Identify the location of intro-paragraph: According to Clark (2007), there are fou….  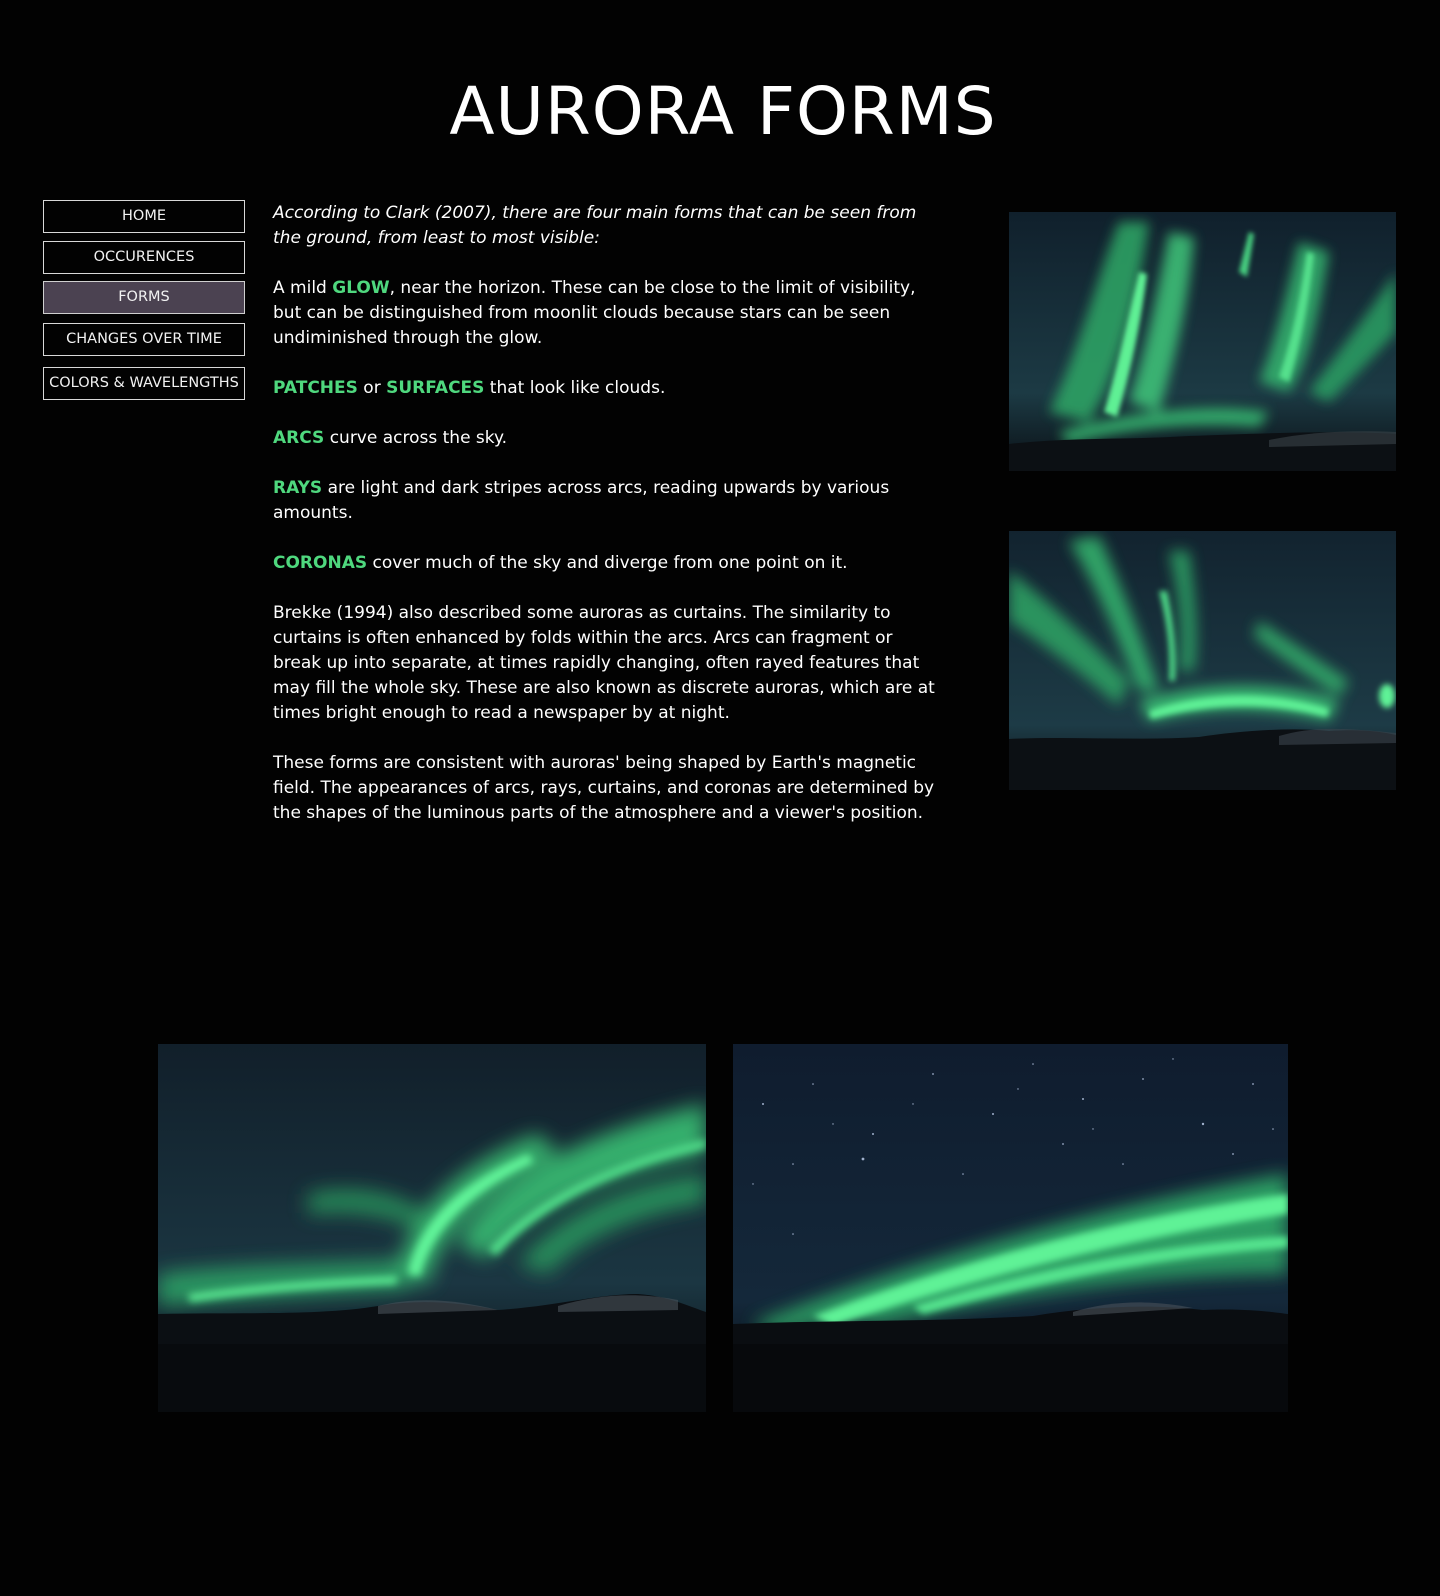
(595, 225).